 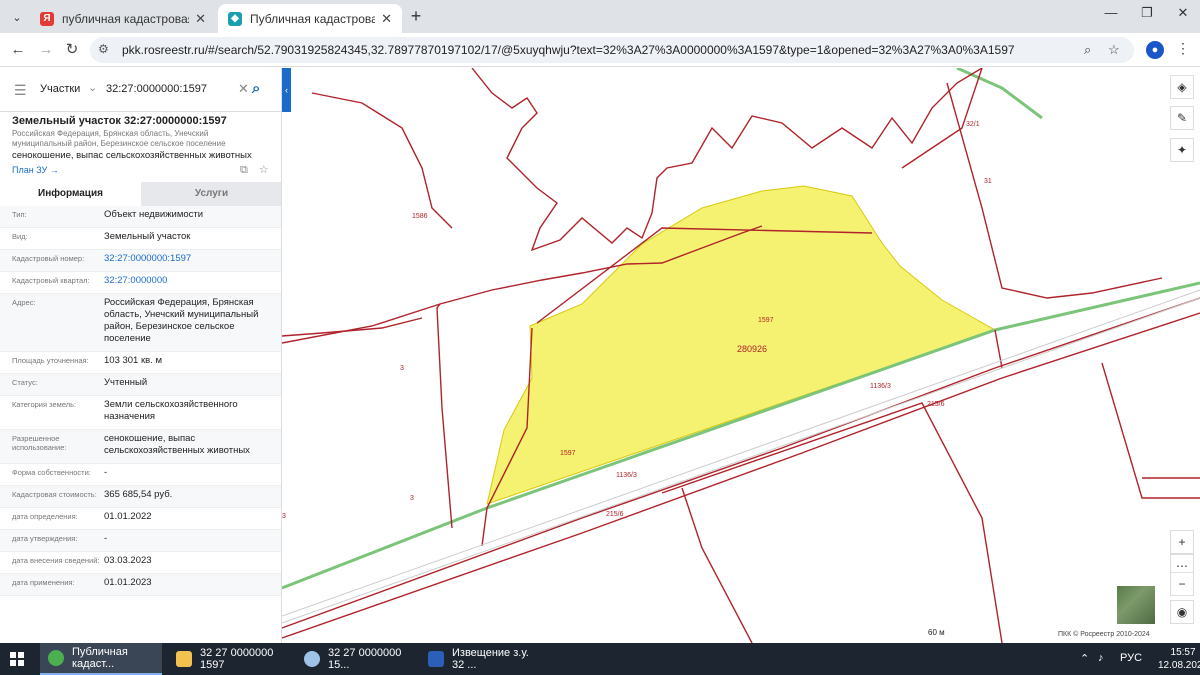 I want to click on collapse-panel-icon: ‹, so click(x=286, y=90).